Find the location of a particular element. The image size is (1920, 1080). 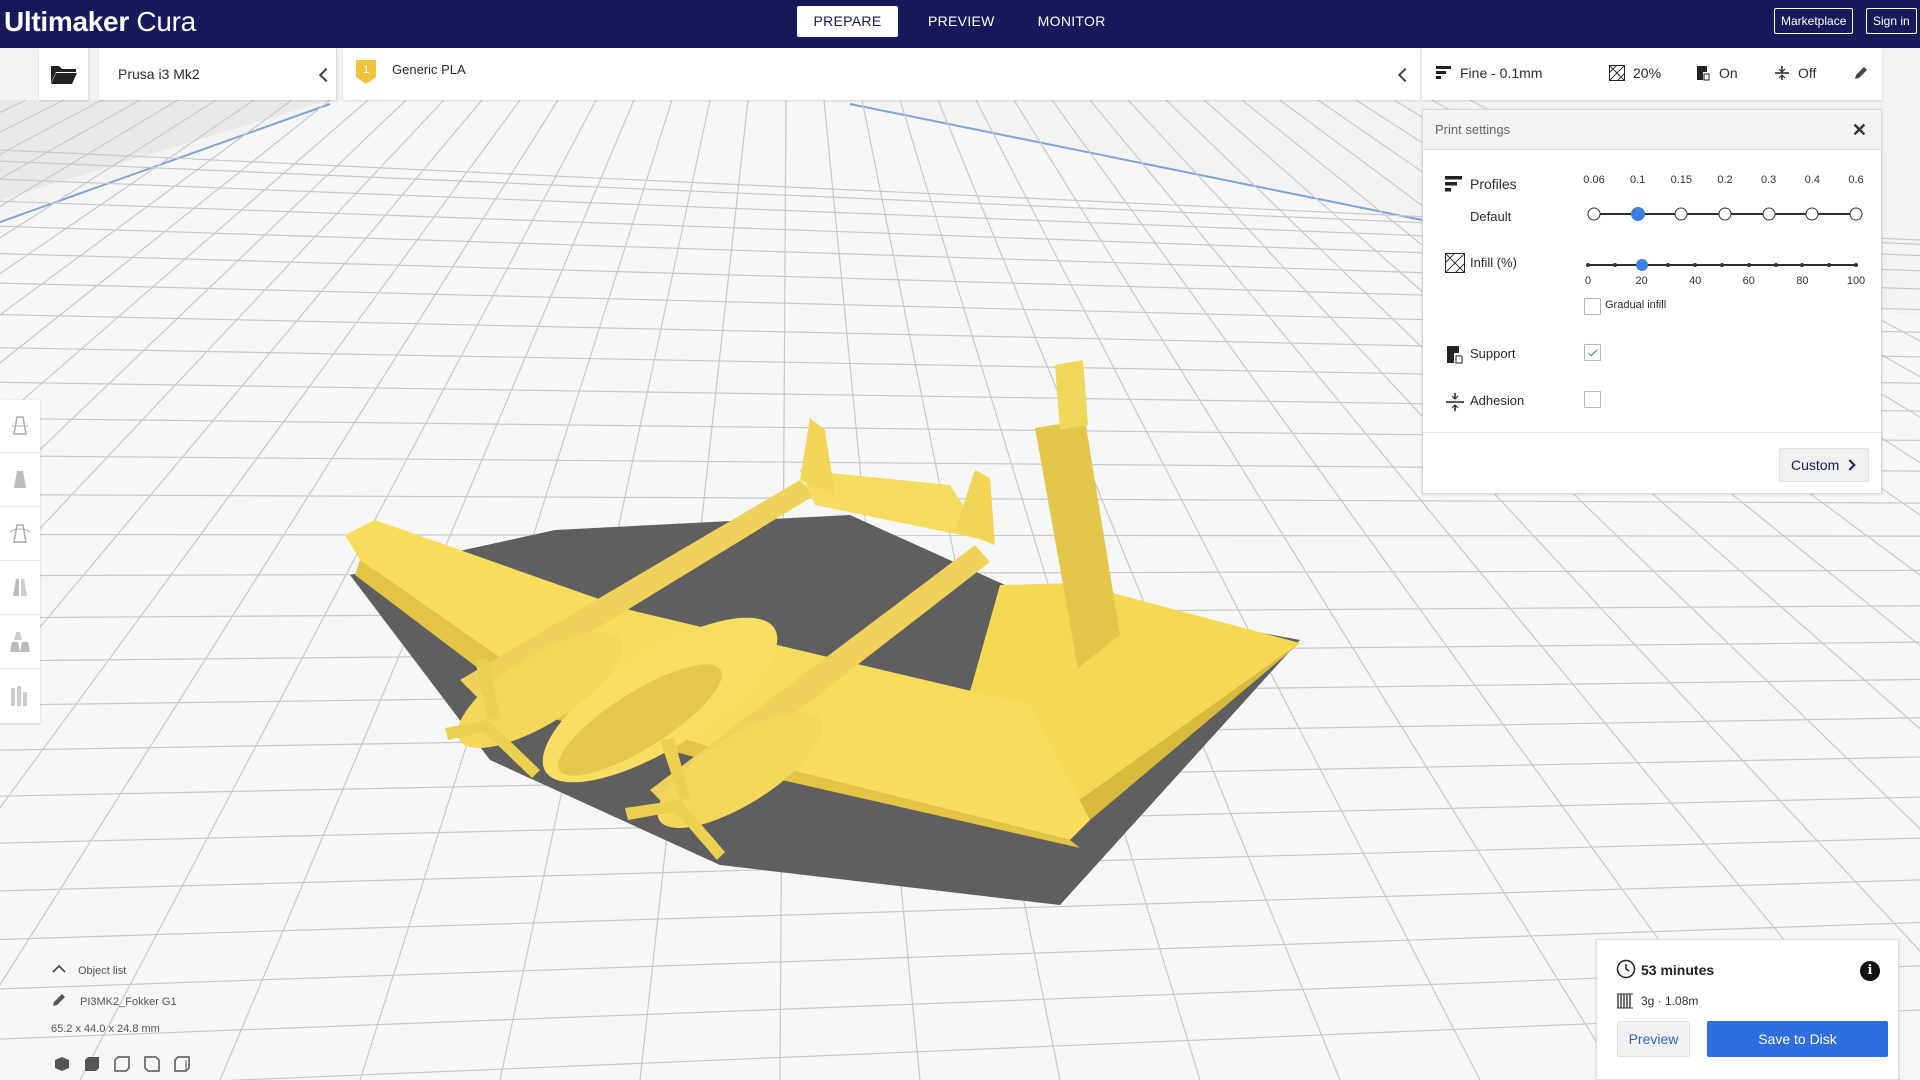

object-name: PI3MK2_Fokker G1 is located at coordinates (128, 1002).